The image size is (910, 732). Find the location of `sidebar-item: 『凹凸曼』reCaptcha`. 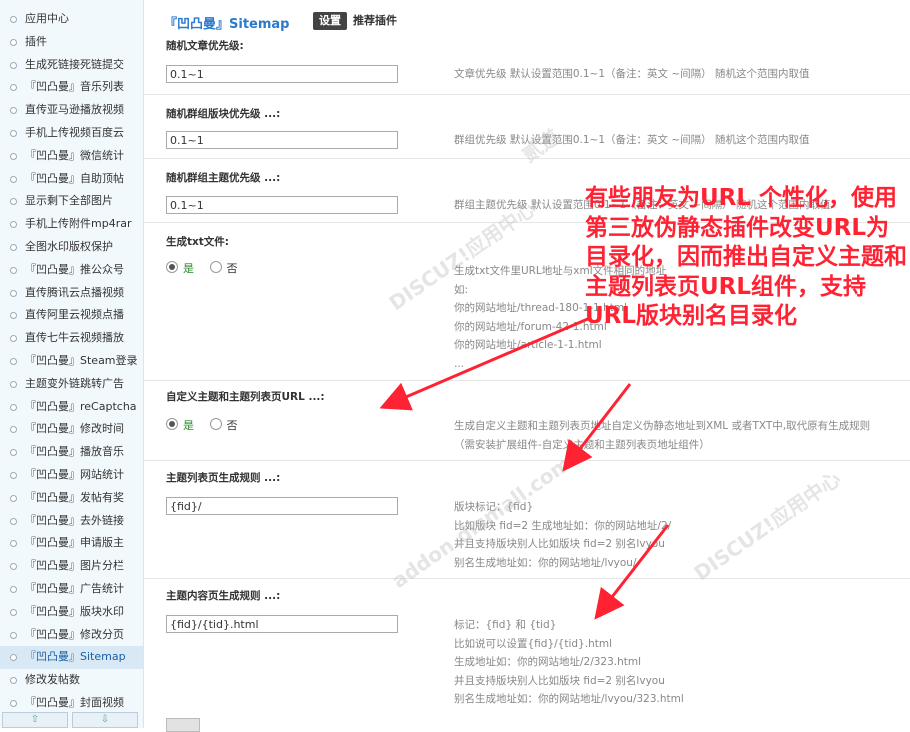

sidebar-item: 『凹凸曼』reCaptcha is located at coordinates (71, 407).